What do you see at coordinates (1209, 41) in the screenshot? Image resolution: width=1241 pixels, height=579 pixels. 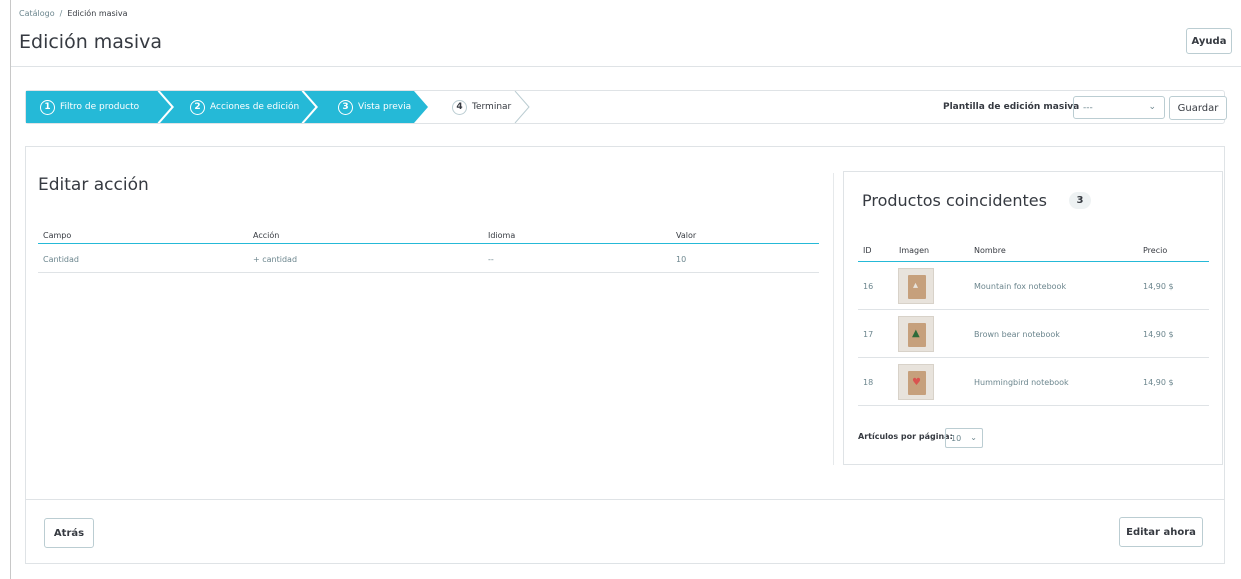 I see `help-button: Ayuda` at bounding box center [1209, 41].